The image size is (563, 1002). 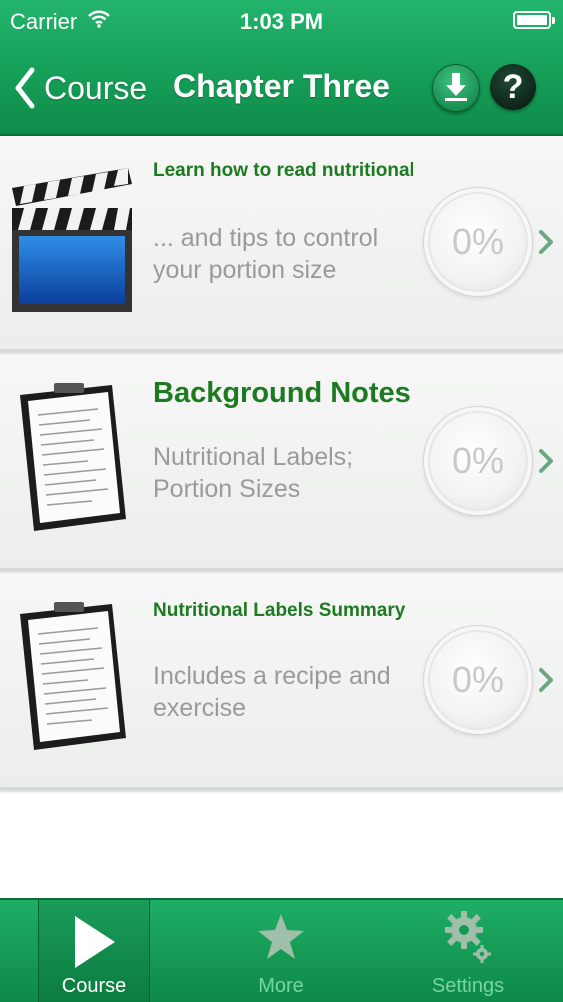 What do you see at coordinates (72, 240) in the screenshot?
I see `clapperboard-icon` at bounding box center [72, 240].